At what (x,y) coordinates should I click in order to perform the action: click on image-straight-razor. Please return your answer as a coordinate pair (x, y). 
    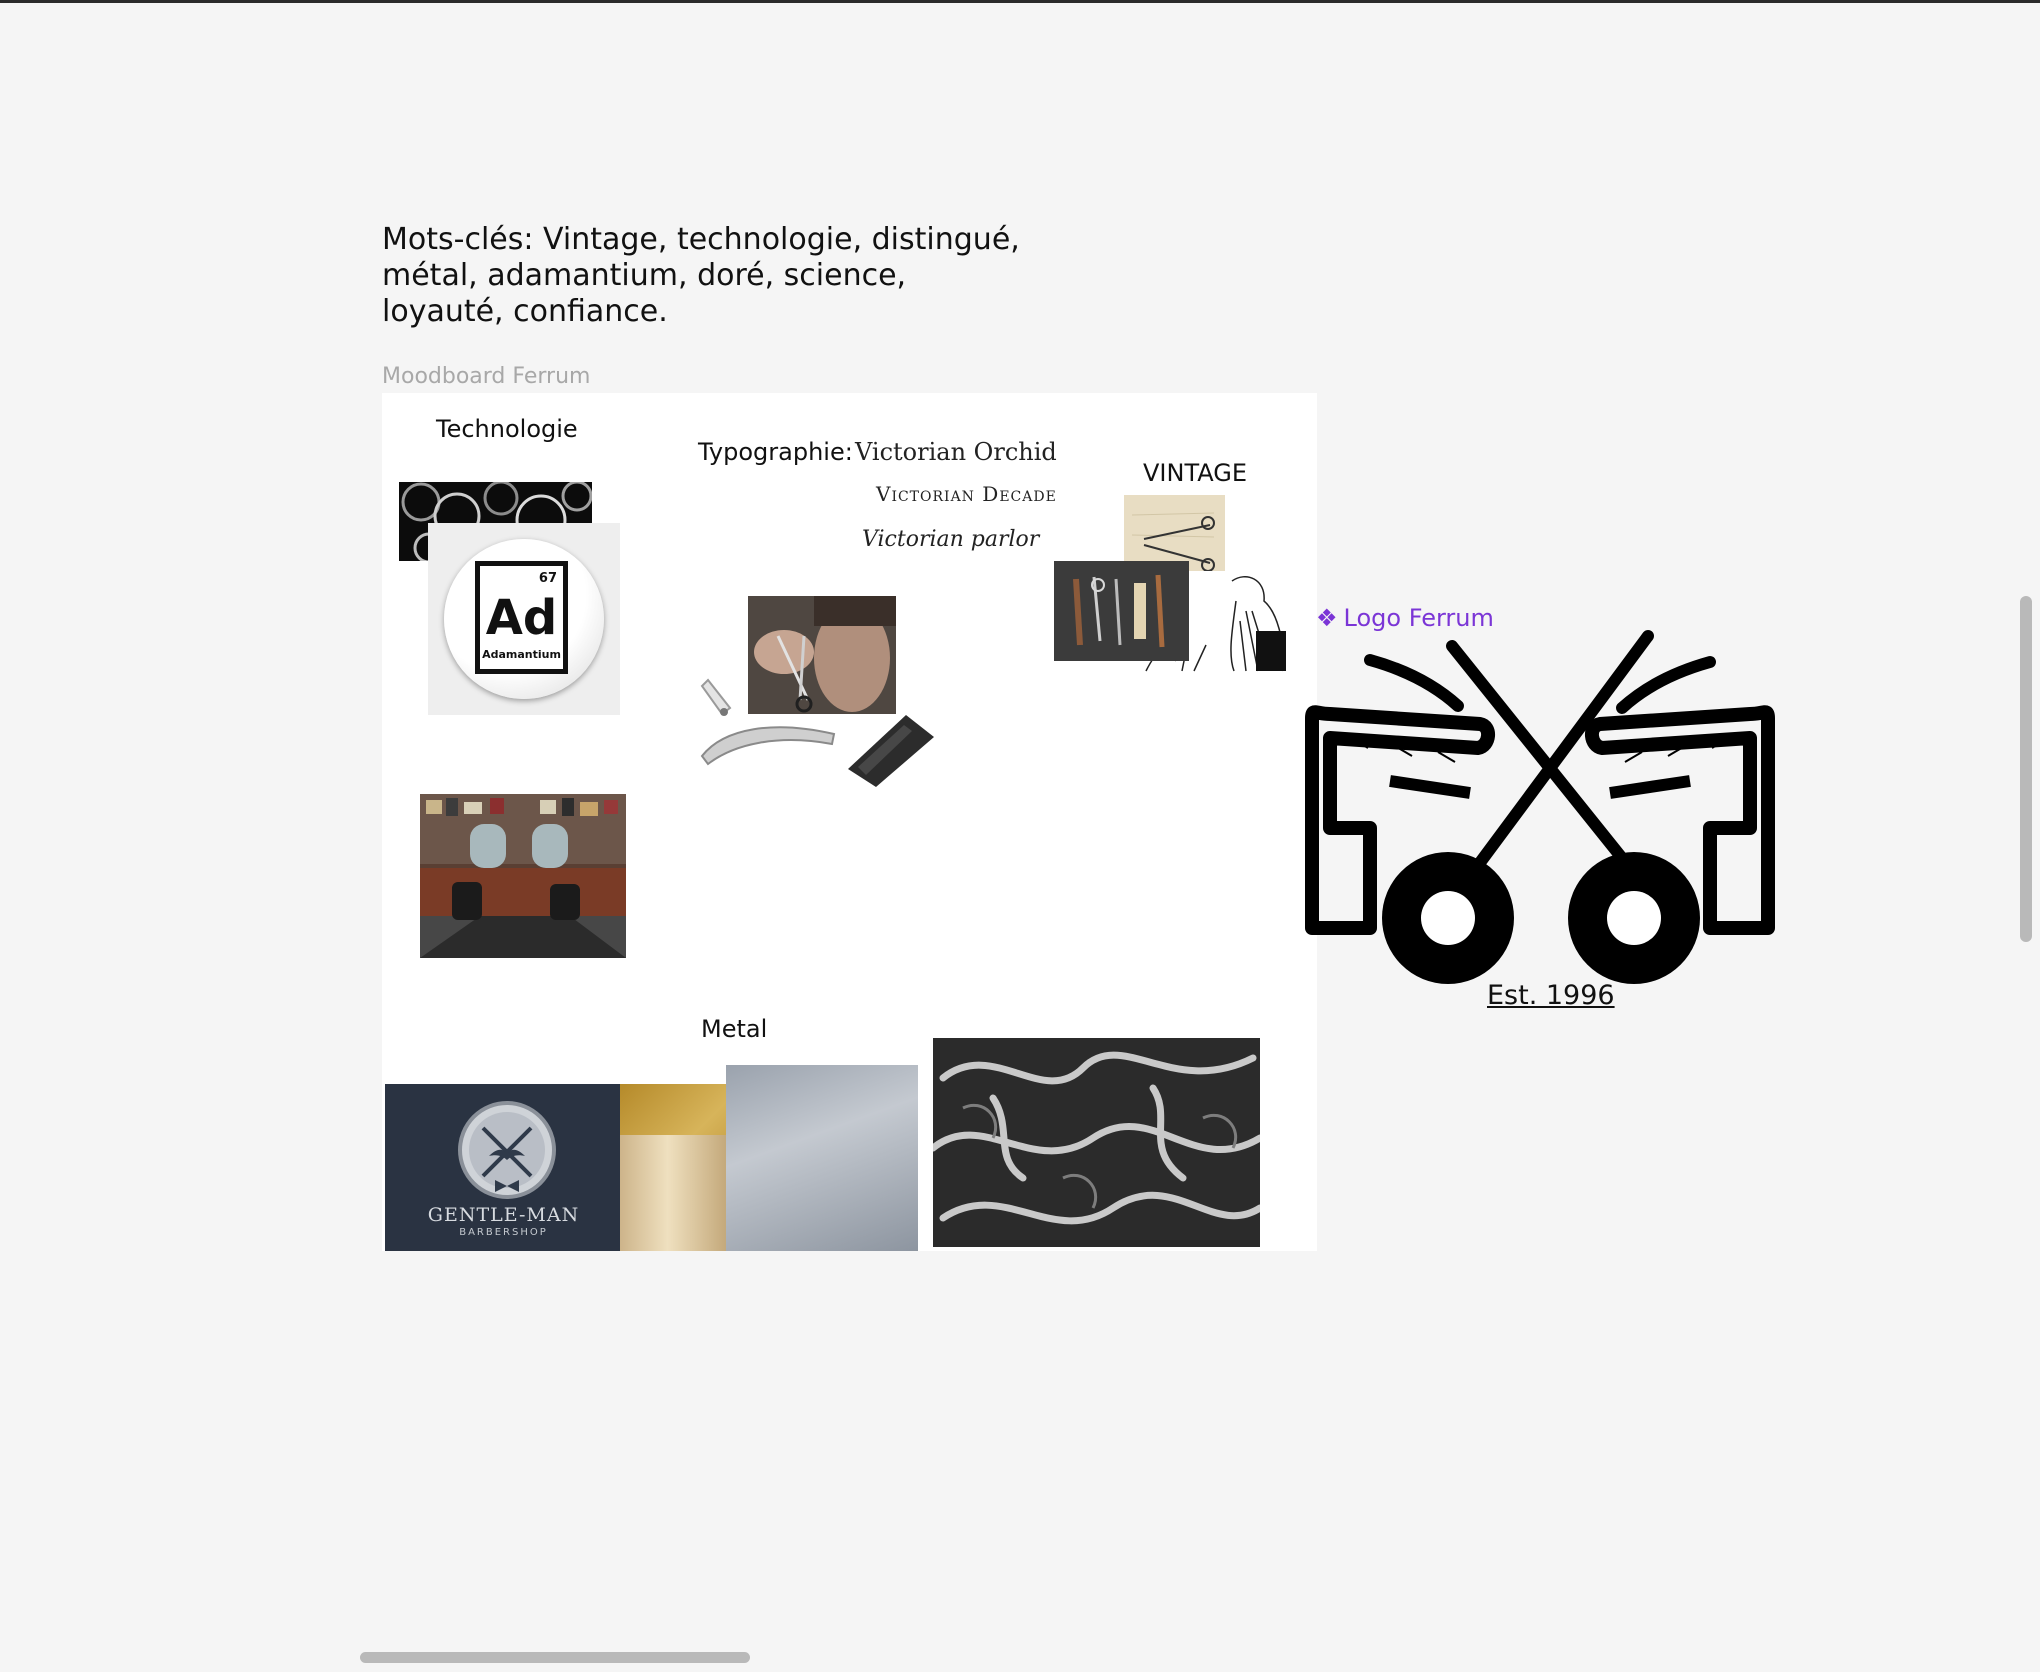
    Looking at the image, I should click on (769, 723).